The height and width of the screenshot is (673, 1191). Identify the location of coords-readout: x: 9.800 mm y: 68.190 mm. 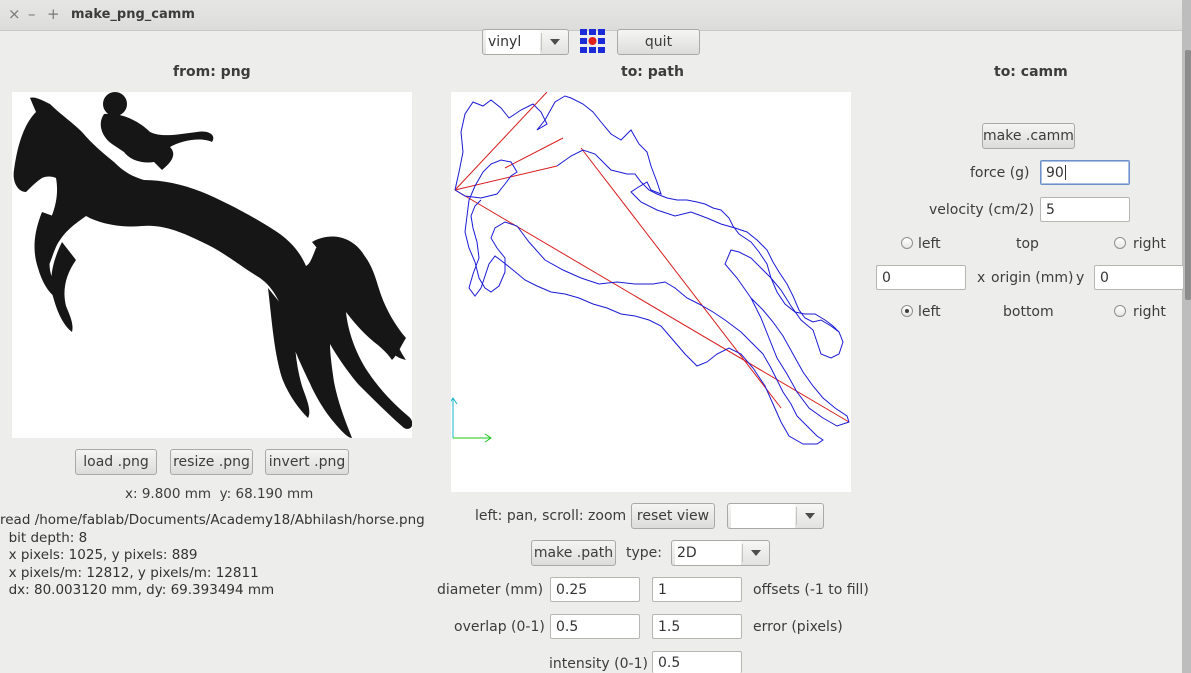
(219, 494).